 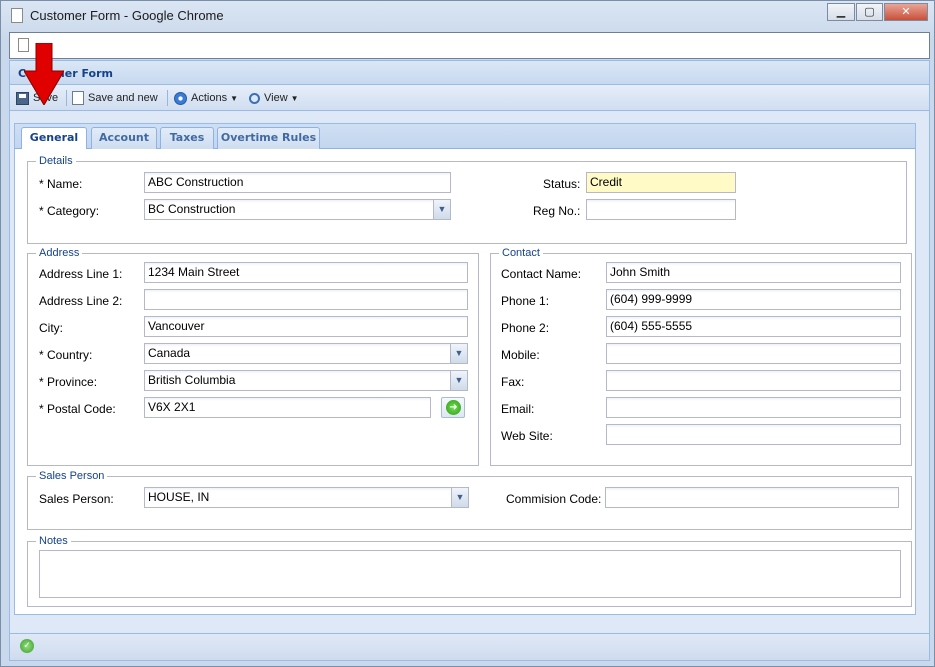 I want to click on tab-general: General, so click(x=54, y=139).